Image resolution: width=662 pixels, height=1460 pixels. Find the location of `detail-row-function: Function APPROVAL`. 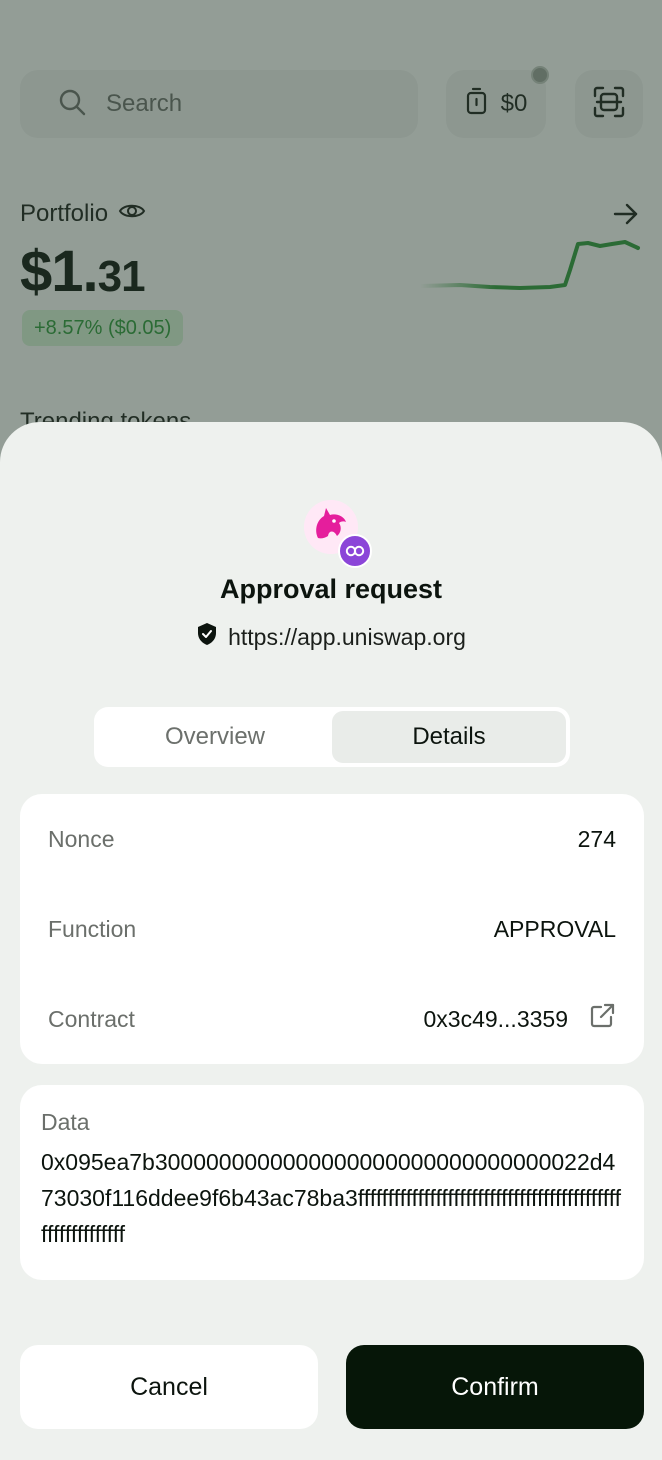

detail-row-function: Function APPROVAL is located at coordinates (332, 929).